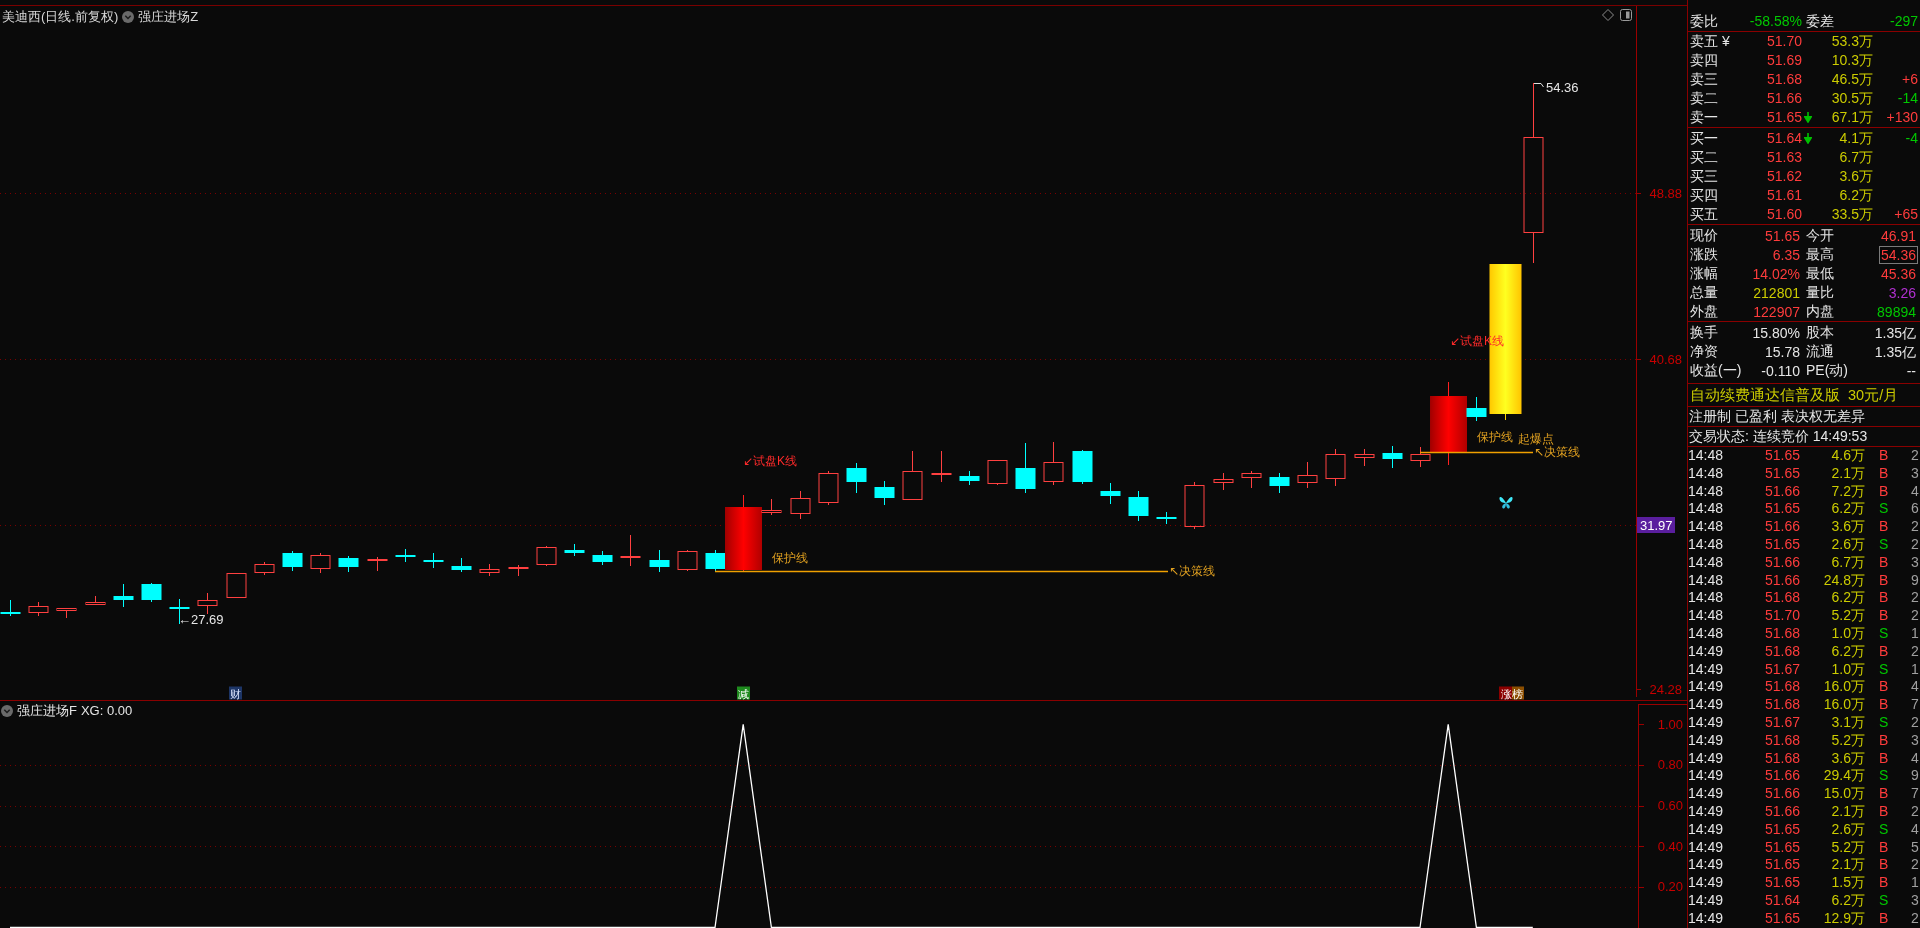 This screenshot has height=928, width=1920. Describe the element at coordinates (1704, 157) in the screenshot. I see `order-label: 买二` at that location.